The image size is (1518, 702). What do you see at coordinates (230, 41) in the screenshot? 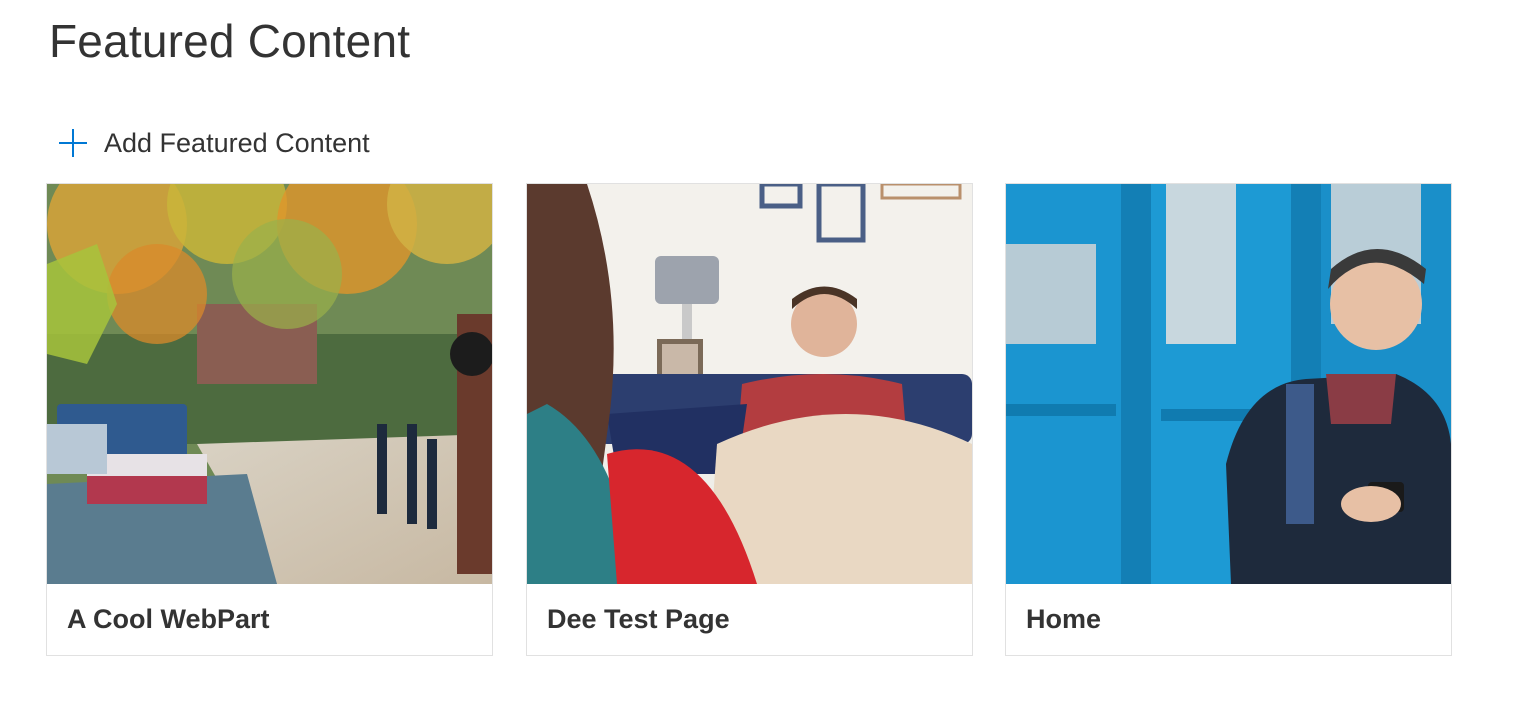
I see `page-title: Featured Content` at bounding box center [230, 41].